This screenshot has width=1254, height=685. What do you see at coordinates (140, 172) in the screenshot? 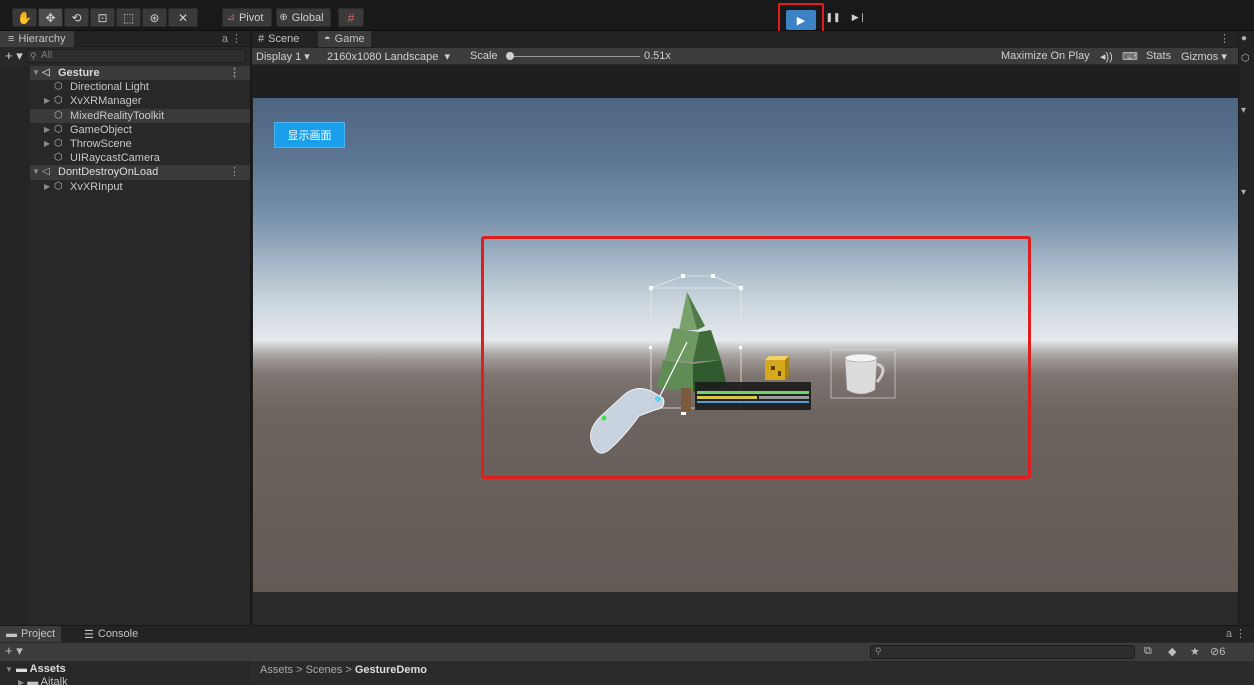
I see `tree-row-dontdestroyonload-scene: ▼ ◁ DontDestroyOnLoad ⋮` at bounding box center [140, 172].